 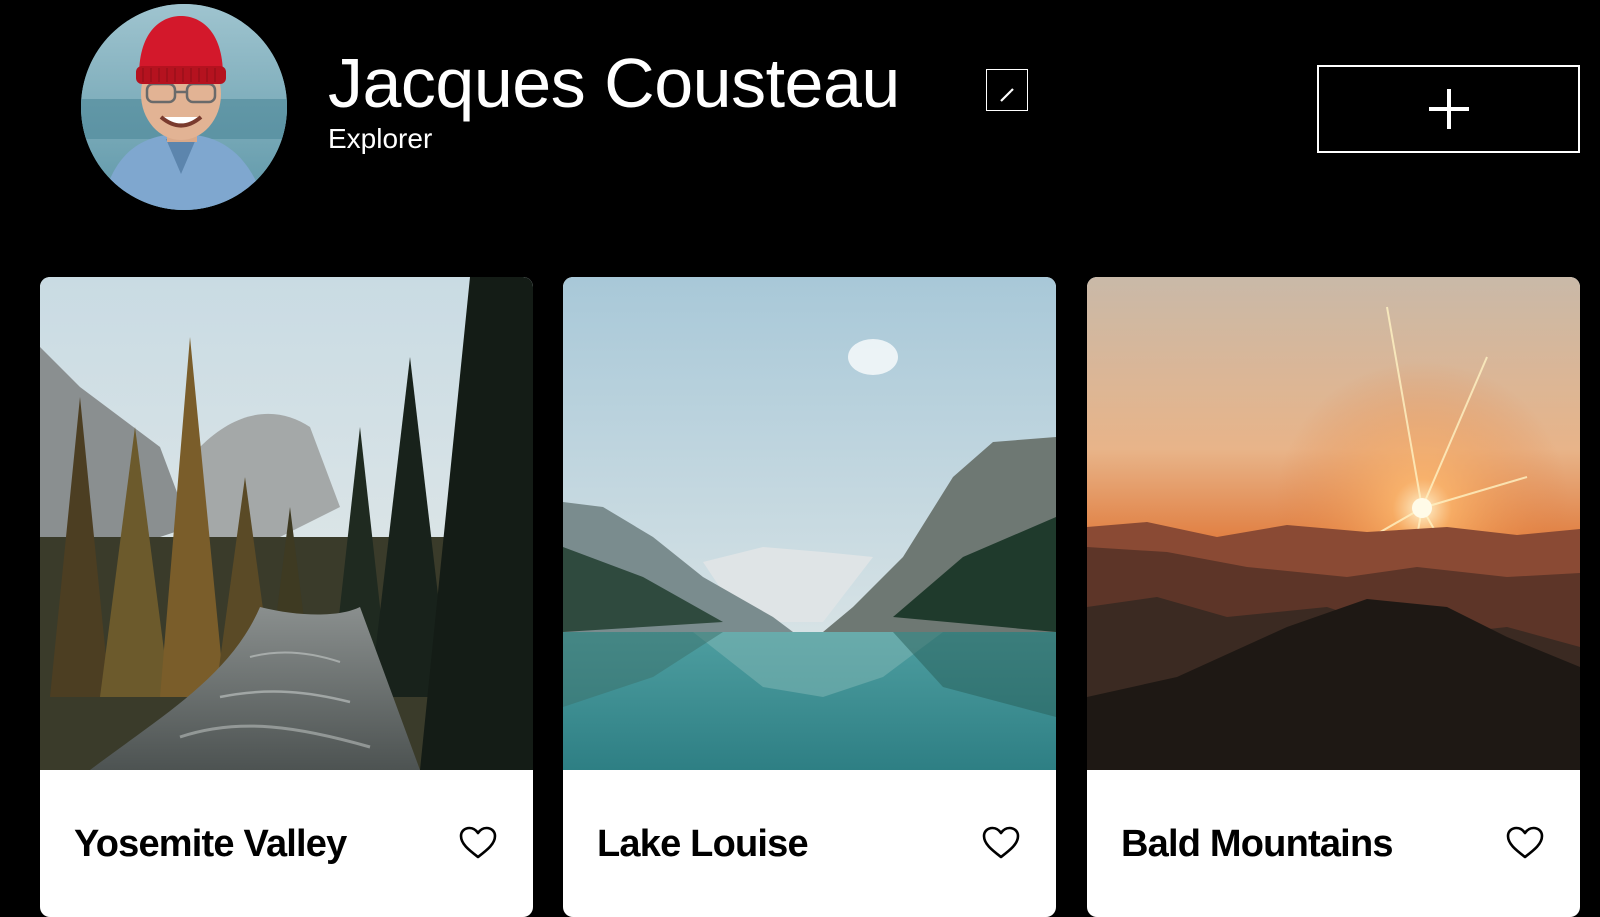 I want to click on card-footer: Lake Louise, so click(x=809, y=843).